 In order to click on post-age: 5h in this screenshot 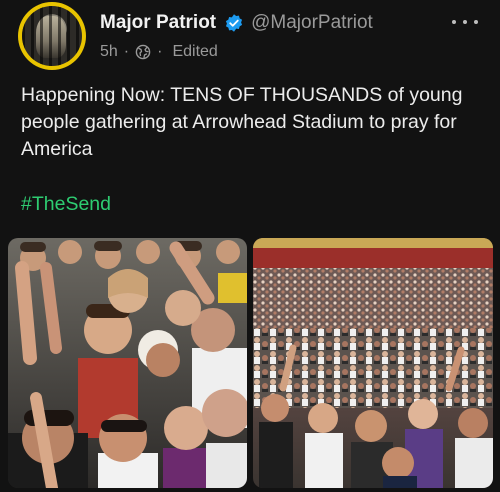, I will do `click(109, 52)`.